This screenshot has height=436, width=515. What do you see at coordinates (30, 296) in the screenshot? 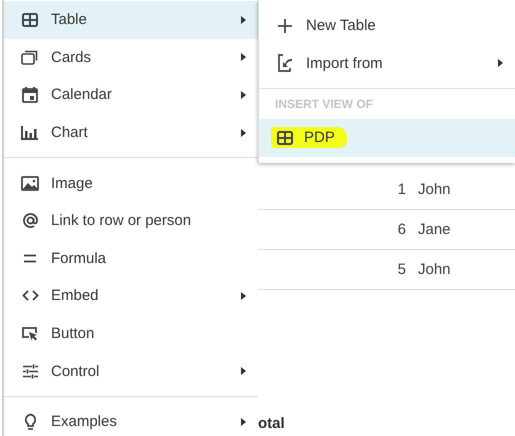
I see `code-brackets-icon` at bounding box center [30, 296].